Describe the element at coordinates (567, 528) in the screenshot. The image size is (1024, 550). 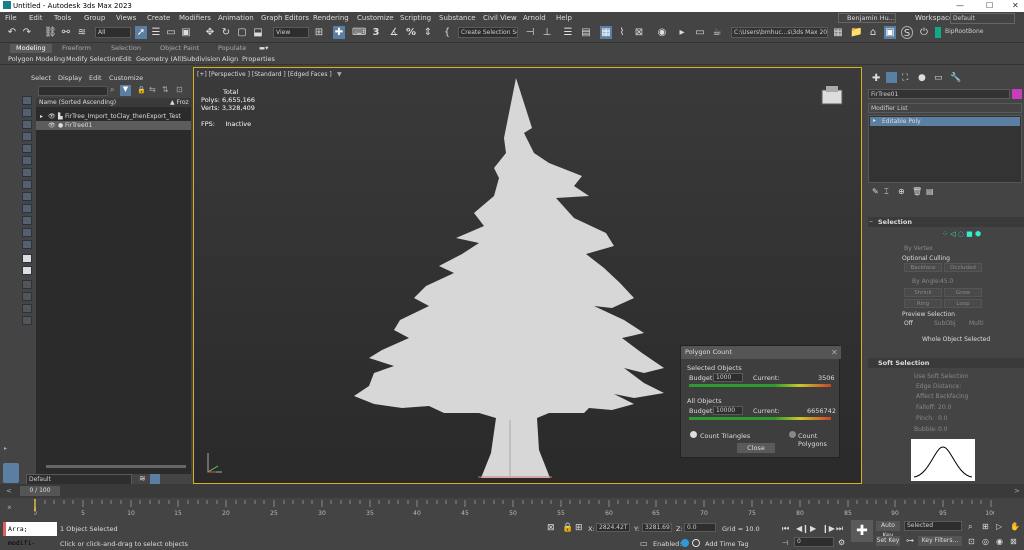
I see `selection-lock-icon: 🔒` at that location.